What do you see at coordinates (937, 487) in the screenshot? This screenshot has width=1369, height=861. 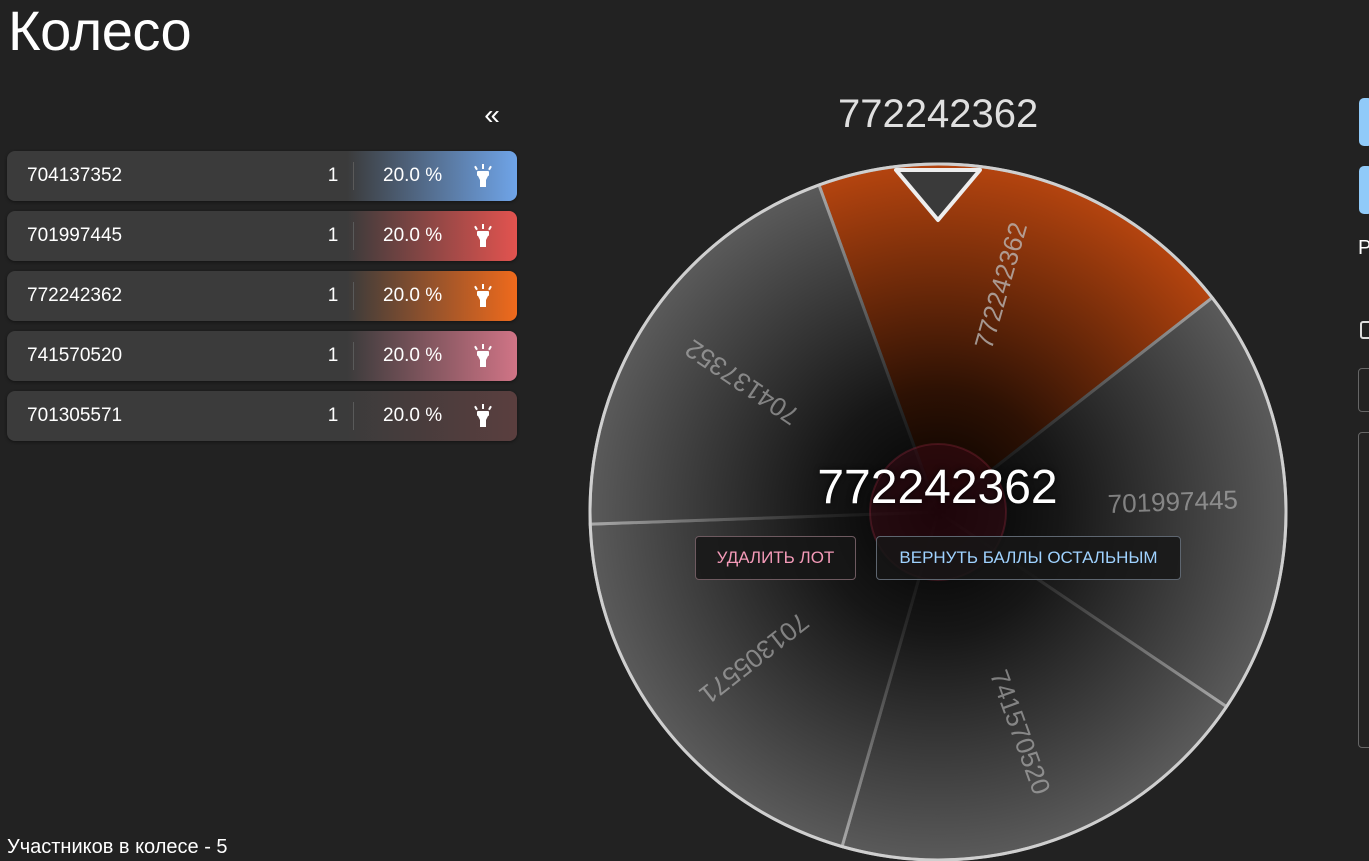 I see `wheel-center-winner: 772242362` at bounding box center [937, 487].